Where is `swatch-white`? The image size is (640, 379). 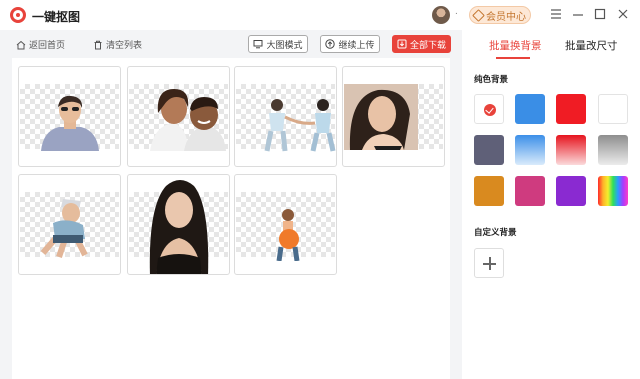 swatch-white is located at coordinates (613, 109).